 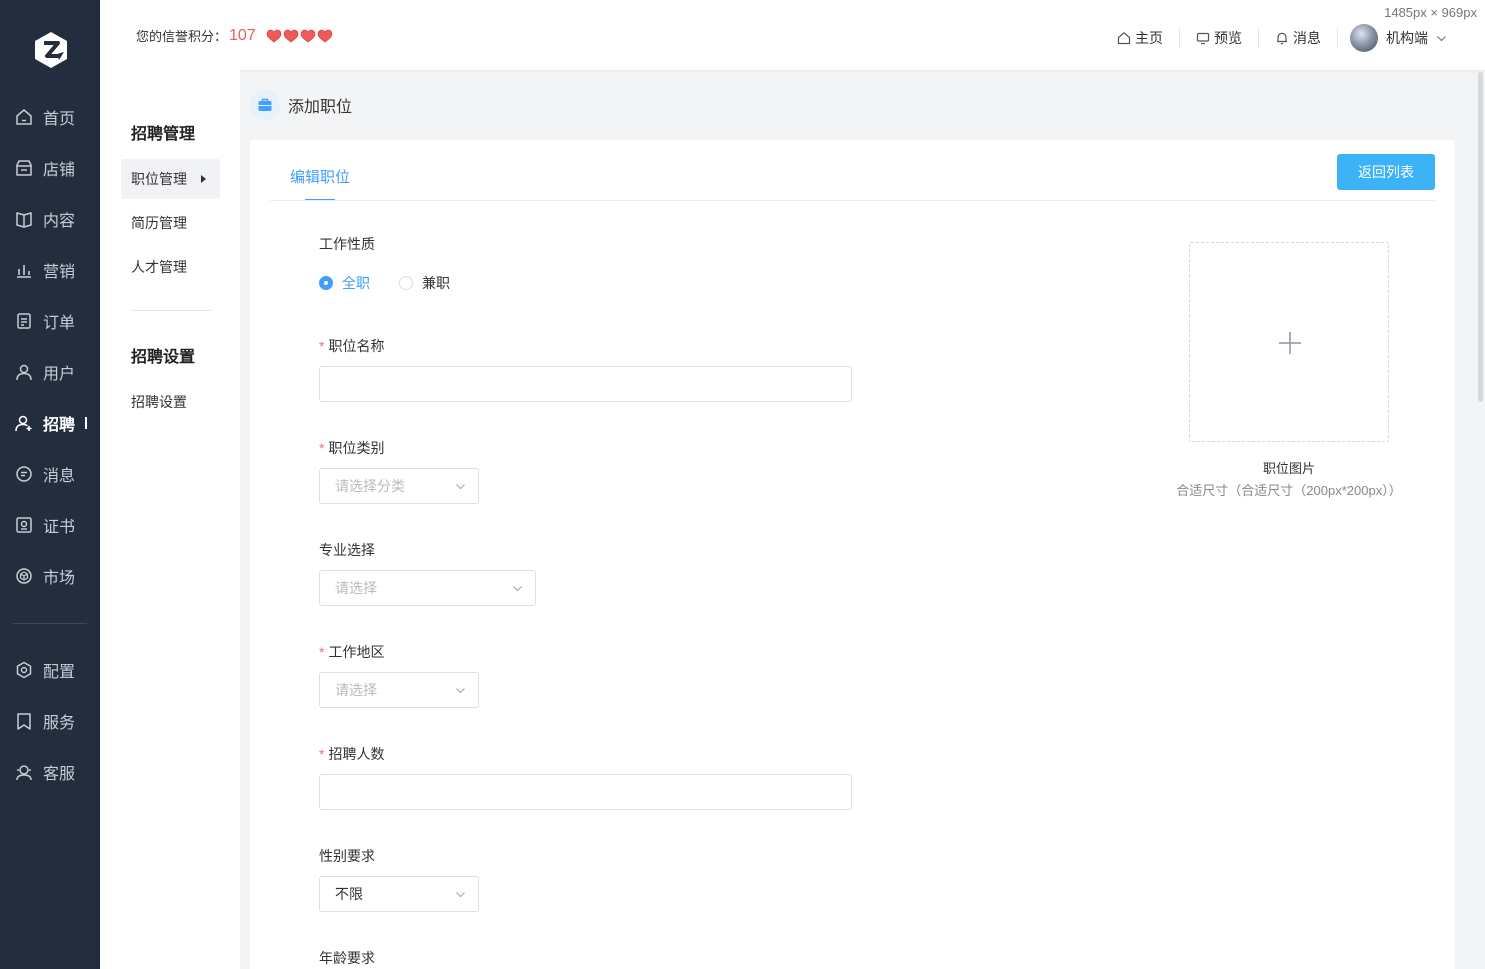 I want to click on job-category-select: 请选择分类, so click(x=399, y=486).